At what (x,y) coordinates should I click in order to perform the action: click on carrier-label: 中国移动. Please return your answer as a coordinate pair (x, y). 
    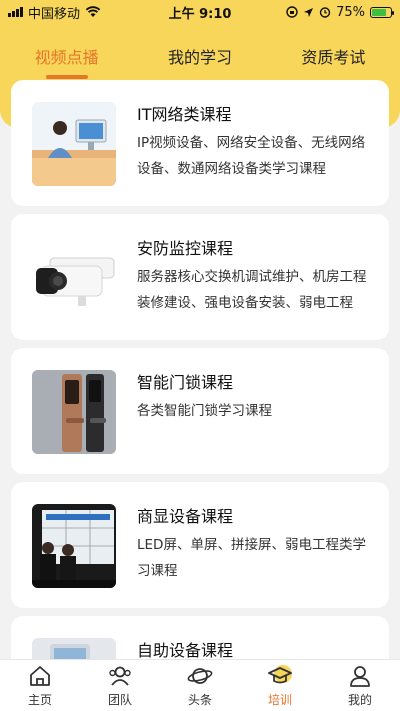
    Looking at the image, I should click on (54, 14).